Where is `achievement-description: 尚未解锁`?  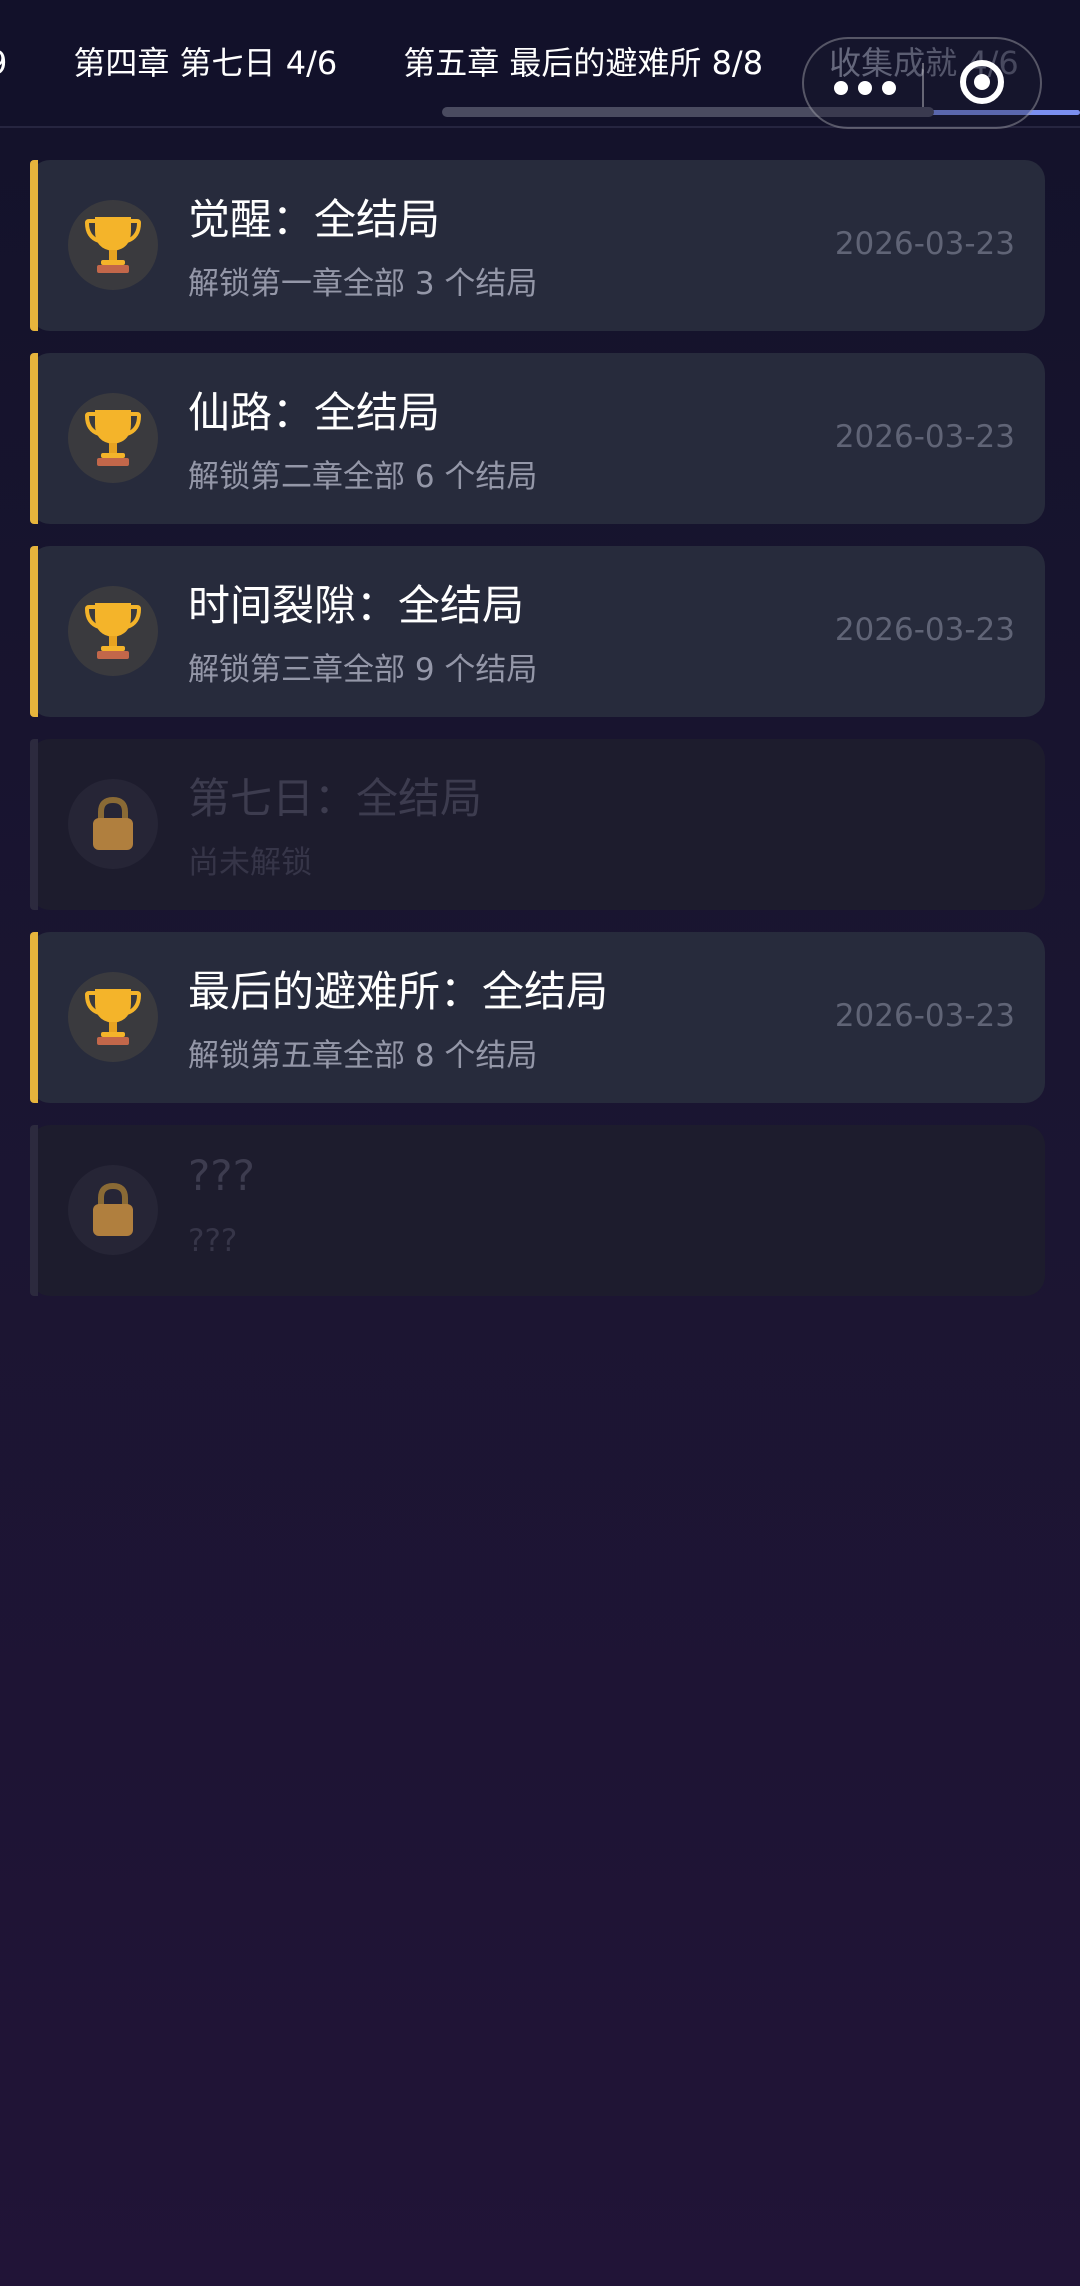
achievement-description: 尚未解锁 is located at coordinates (250, 863).